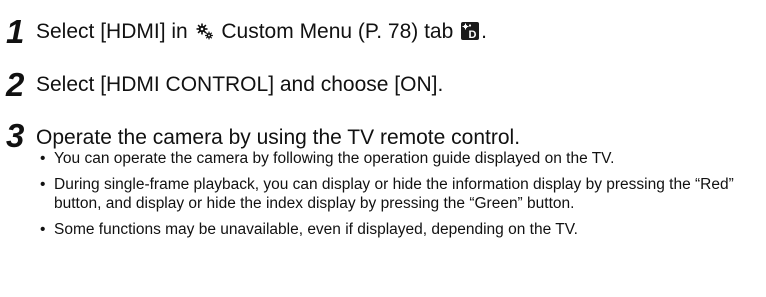 The image size is (766, 297). I want to click on step-number: 3, so click(15, 135).